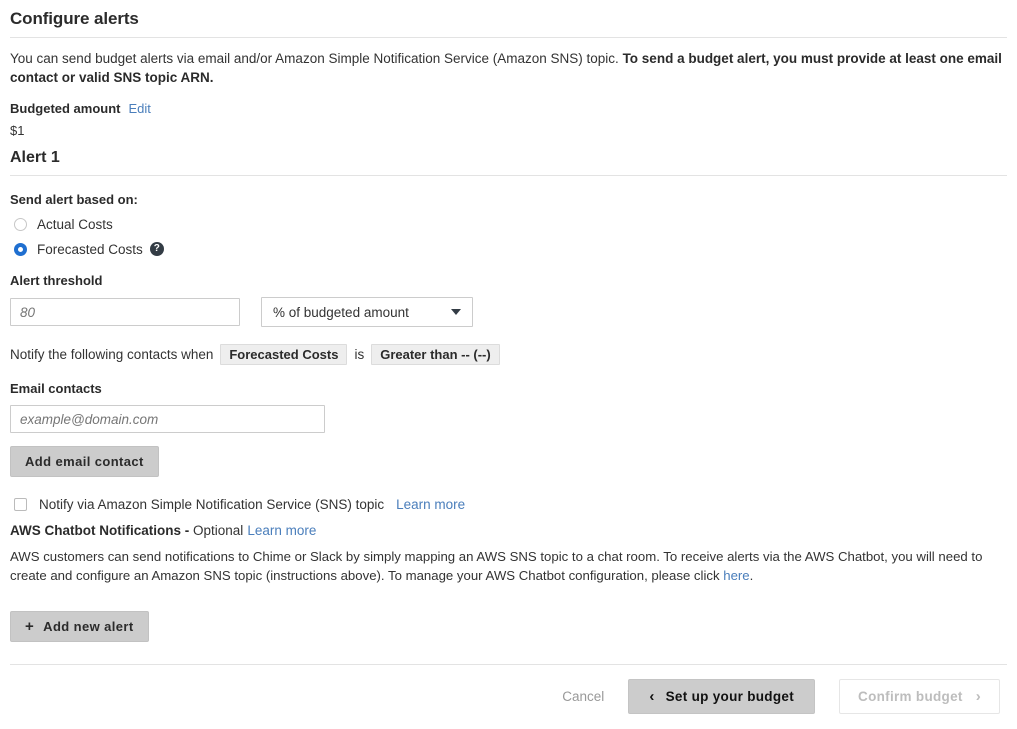  I want to click on threshold-unit-select: % of budgeted amount, so click(367, 312).